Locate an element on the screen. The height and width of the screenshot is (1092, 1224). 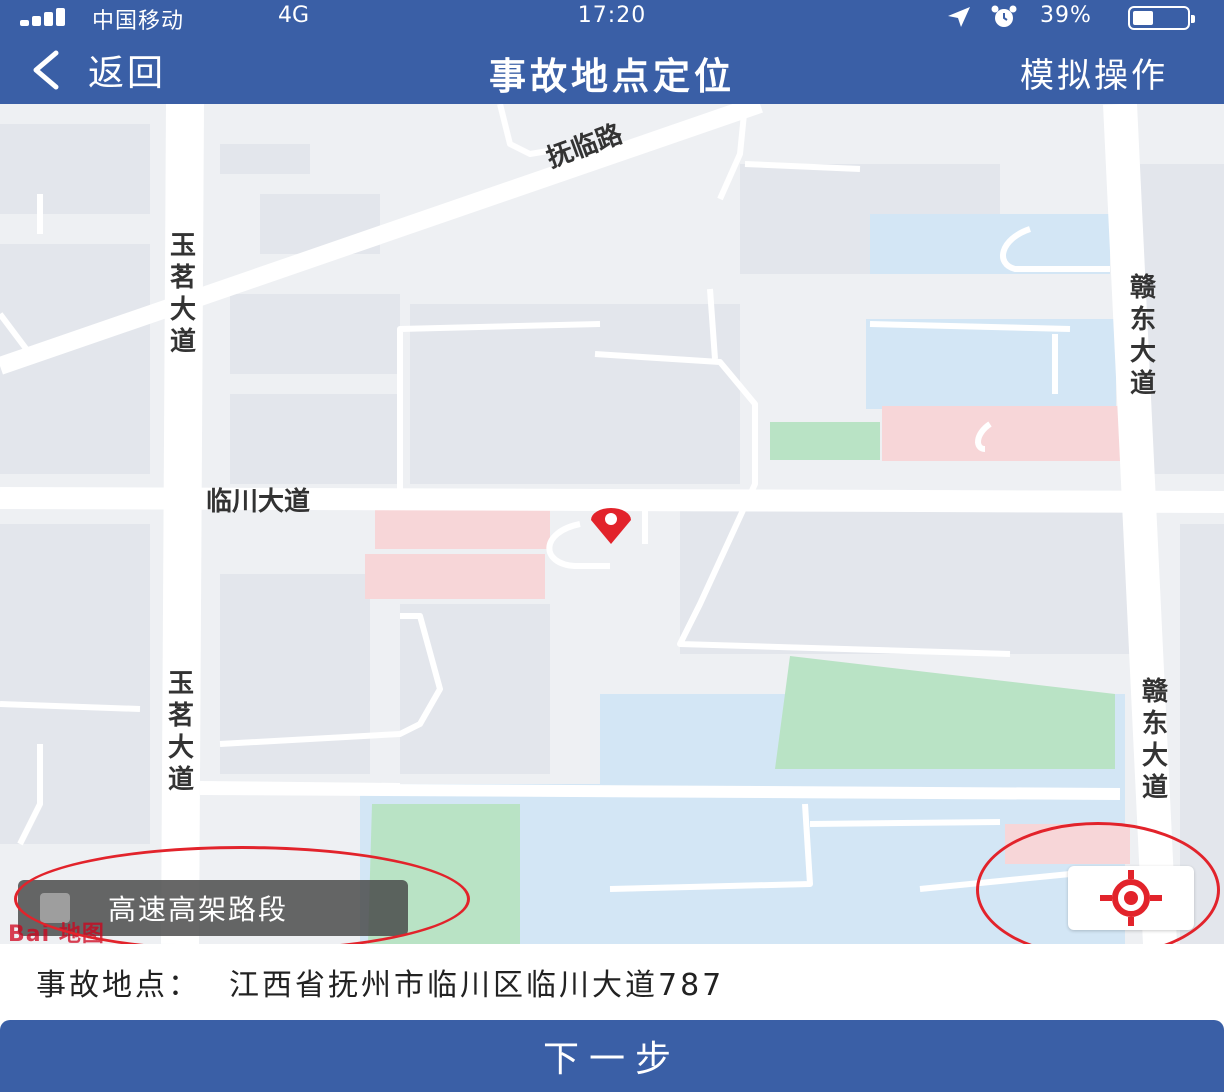
crosshair-icon is located at coordinates (1131, 898).